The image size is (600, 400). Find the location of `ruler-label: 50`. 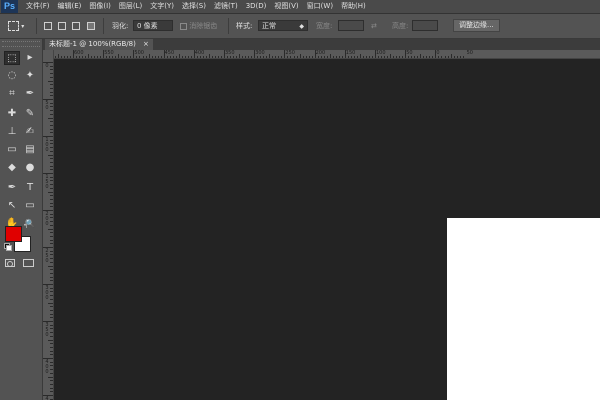

ruler-label: 50 is located at coordinates (47, 105).